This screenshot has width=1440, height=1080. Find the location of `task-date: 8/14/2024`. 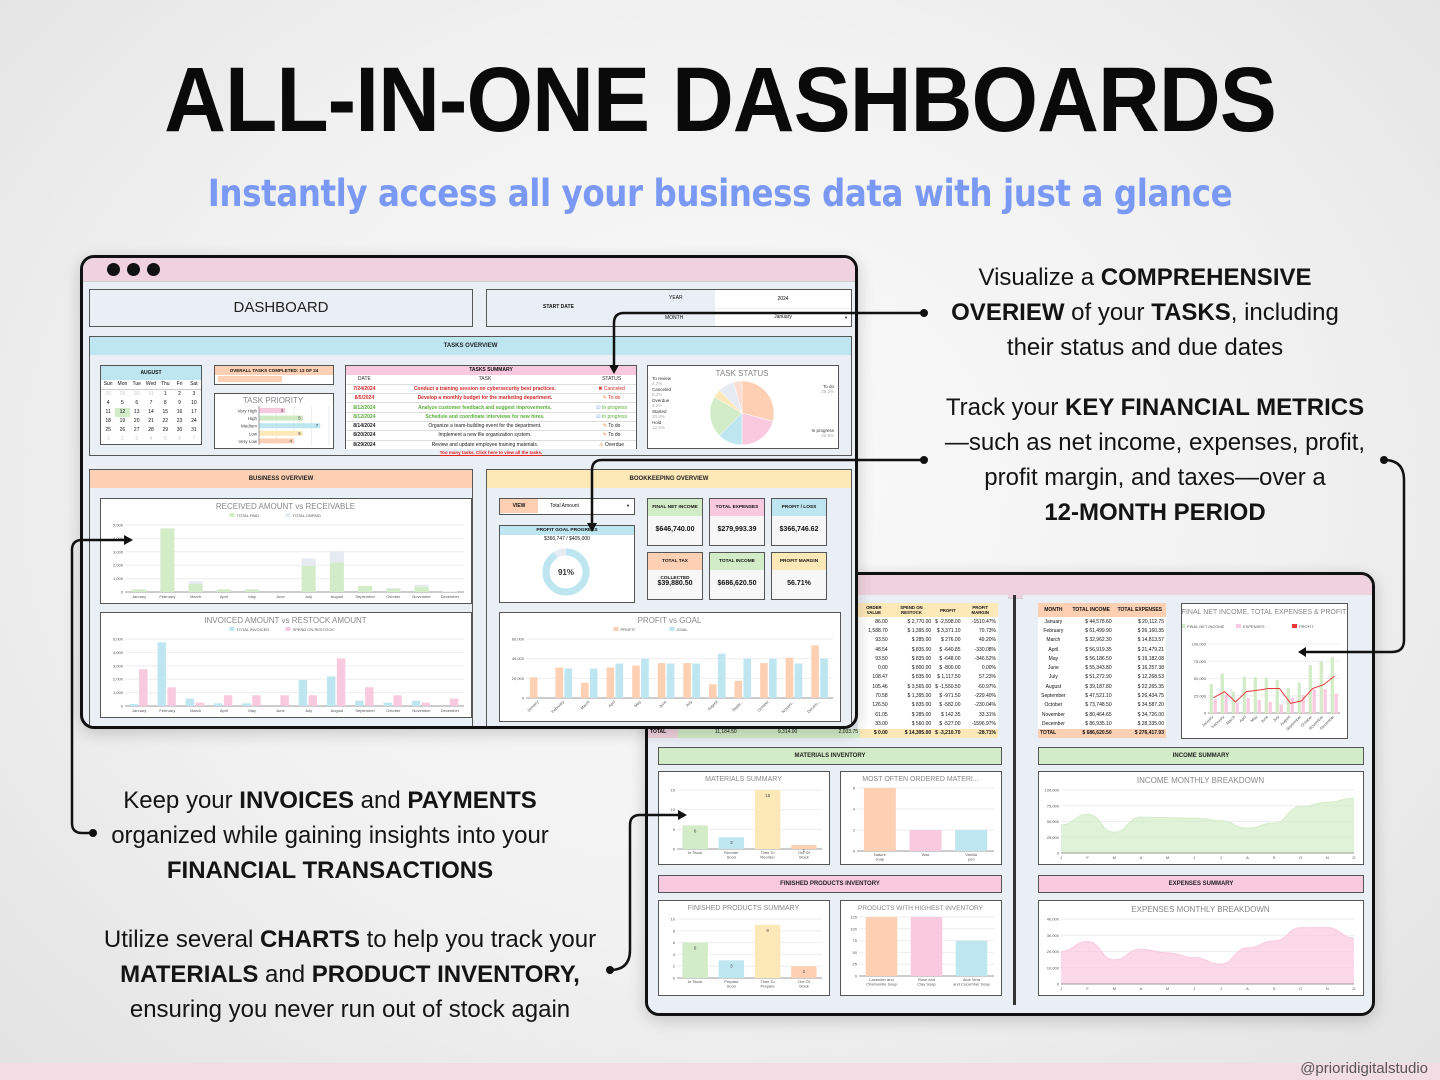

task-date: 8/14/2024 is located at coordinates (364, 426).